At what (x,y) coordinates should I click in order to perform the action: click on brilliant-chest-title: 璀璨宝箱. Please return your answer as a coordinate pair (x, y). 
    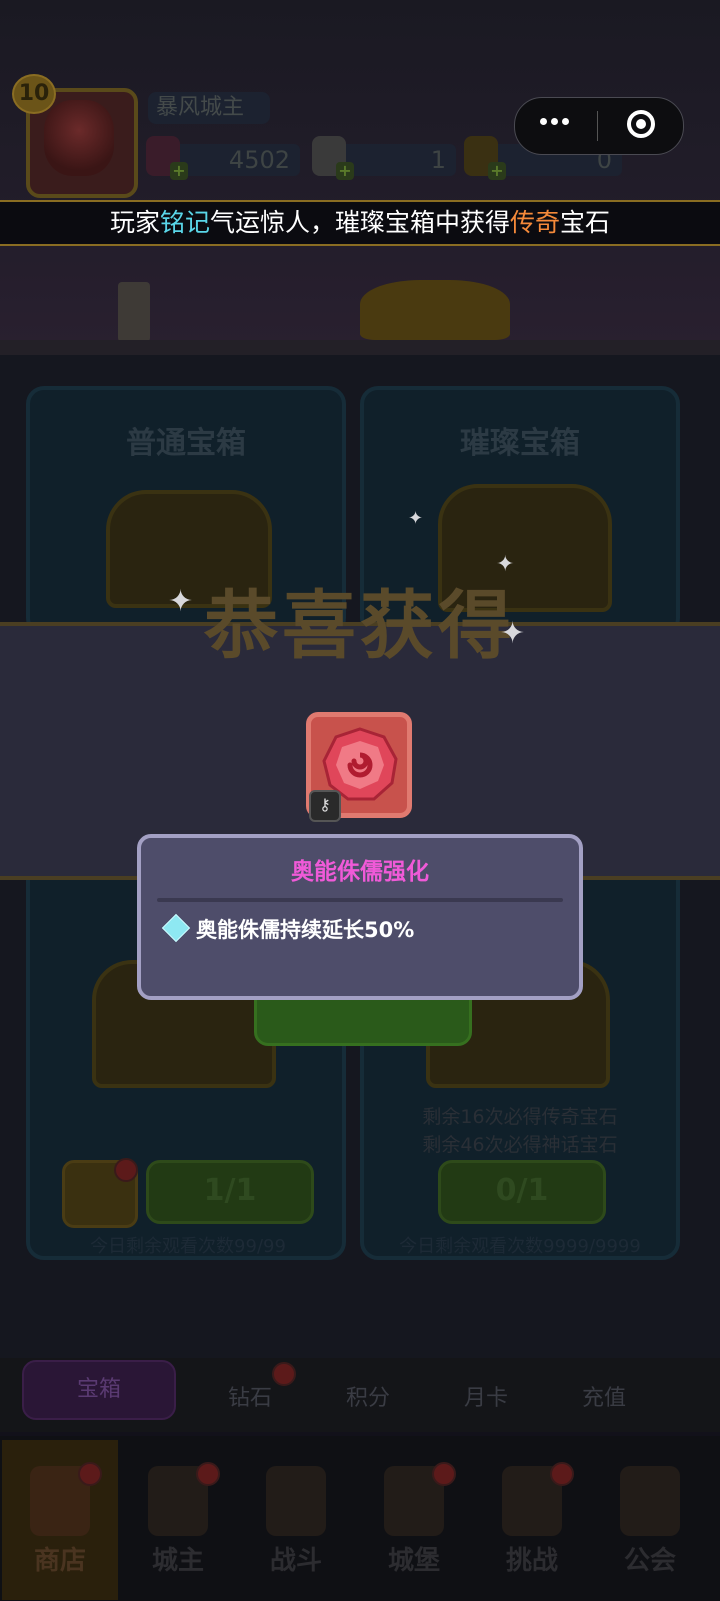
    Looking at the image, I should click on (520, 443).